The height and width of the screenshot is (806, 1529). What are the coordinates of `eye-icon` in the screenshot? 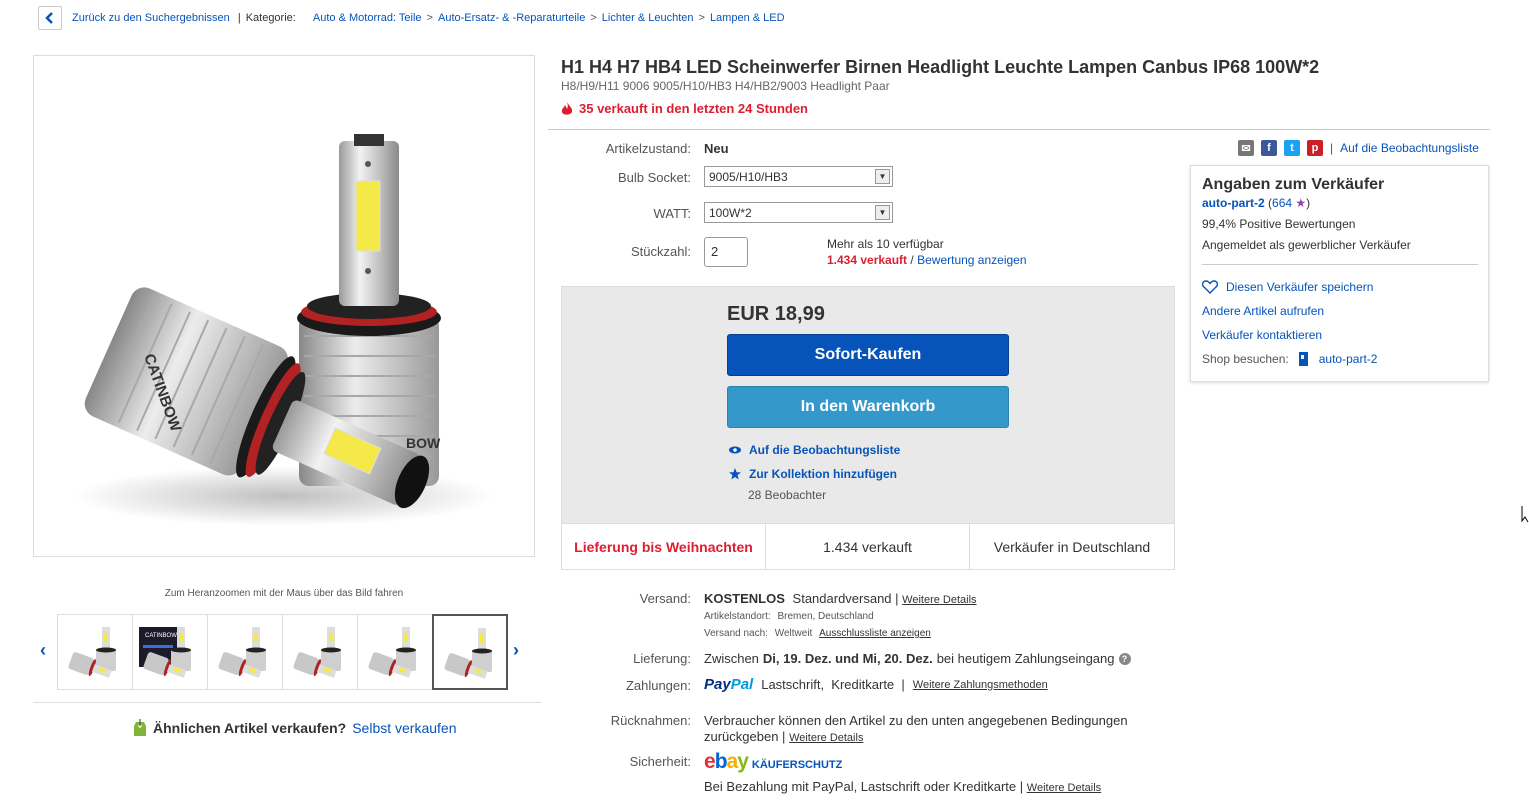 It's located at (735, 450).